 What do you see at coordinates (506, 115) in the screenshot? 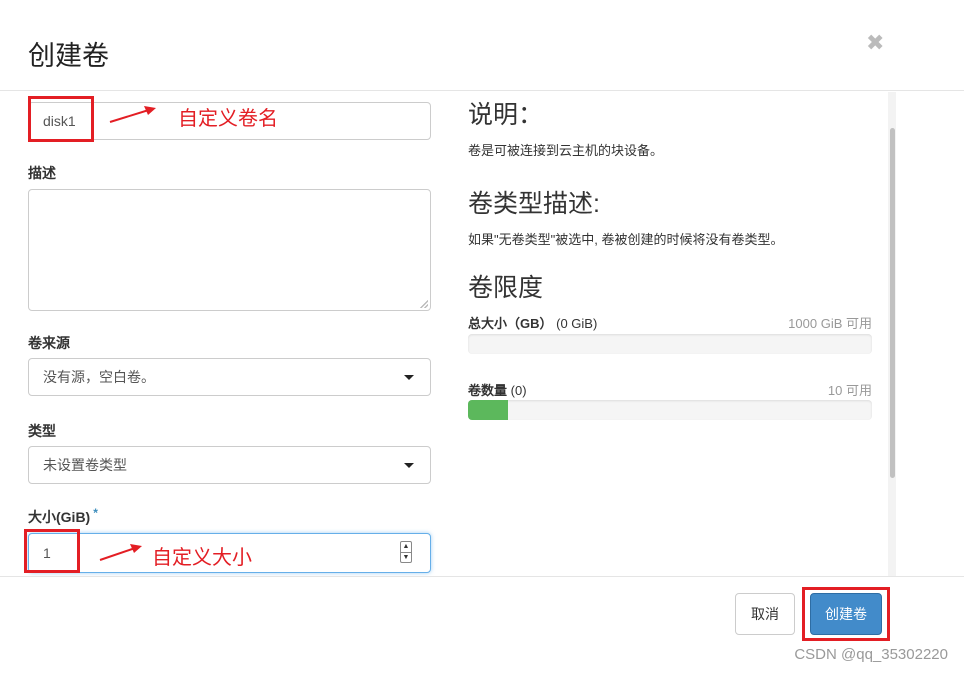
I see `description-heading: 说明：` at bounding box center [506, 115].